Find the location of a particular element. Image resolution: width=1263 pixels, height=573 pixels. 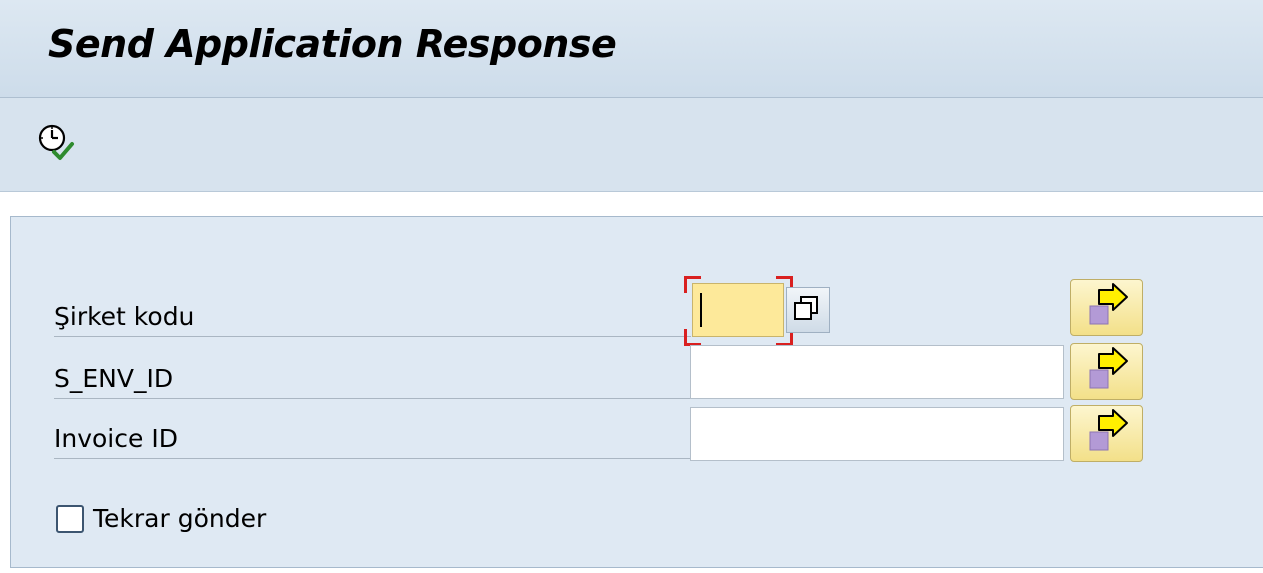

copy-icon is located at coordinates (806, 308).